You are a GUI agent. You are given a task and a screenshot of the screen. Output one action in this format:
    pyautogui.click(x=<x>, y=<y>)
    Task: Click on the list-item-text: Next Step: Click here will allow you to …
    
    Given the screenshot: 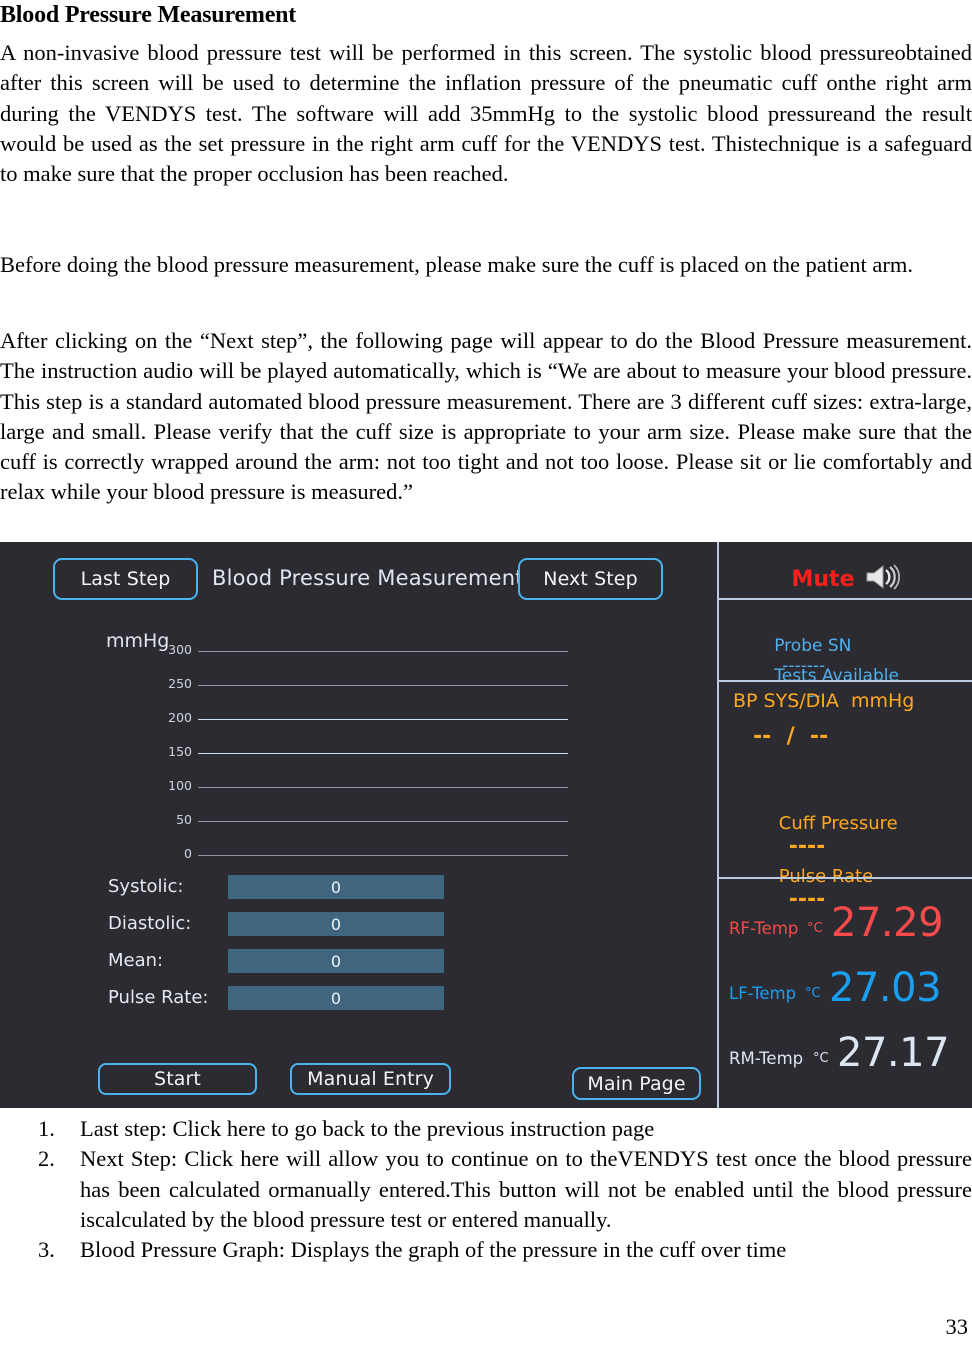 What is the action you would take?
    pyautogui.click(x=526, y=1189)
    